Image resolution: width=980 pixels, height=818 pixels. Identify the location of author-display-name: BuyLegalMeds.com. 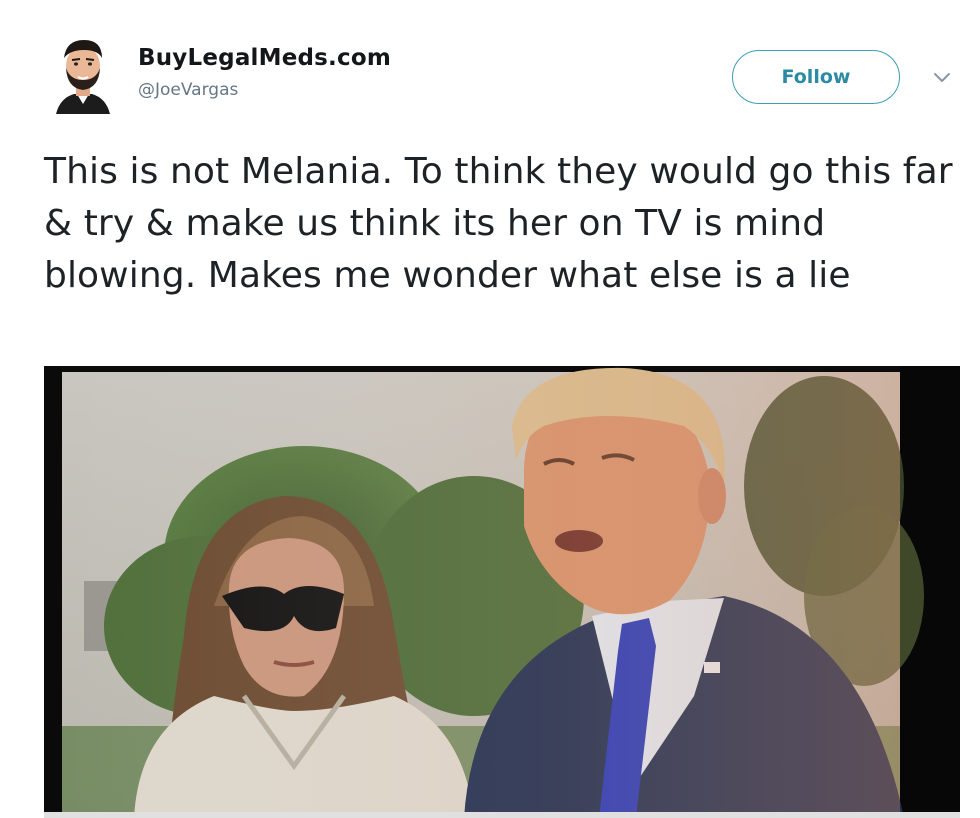
(264, 58).